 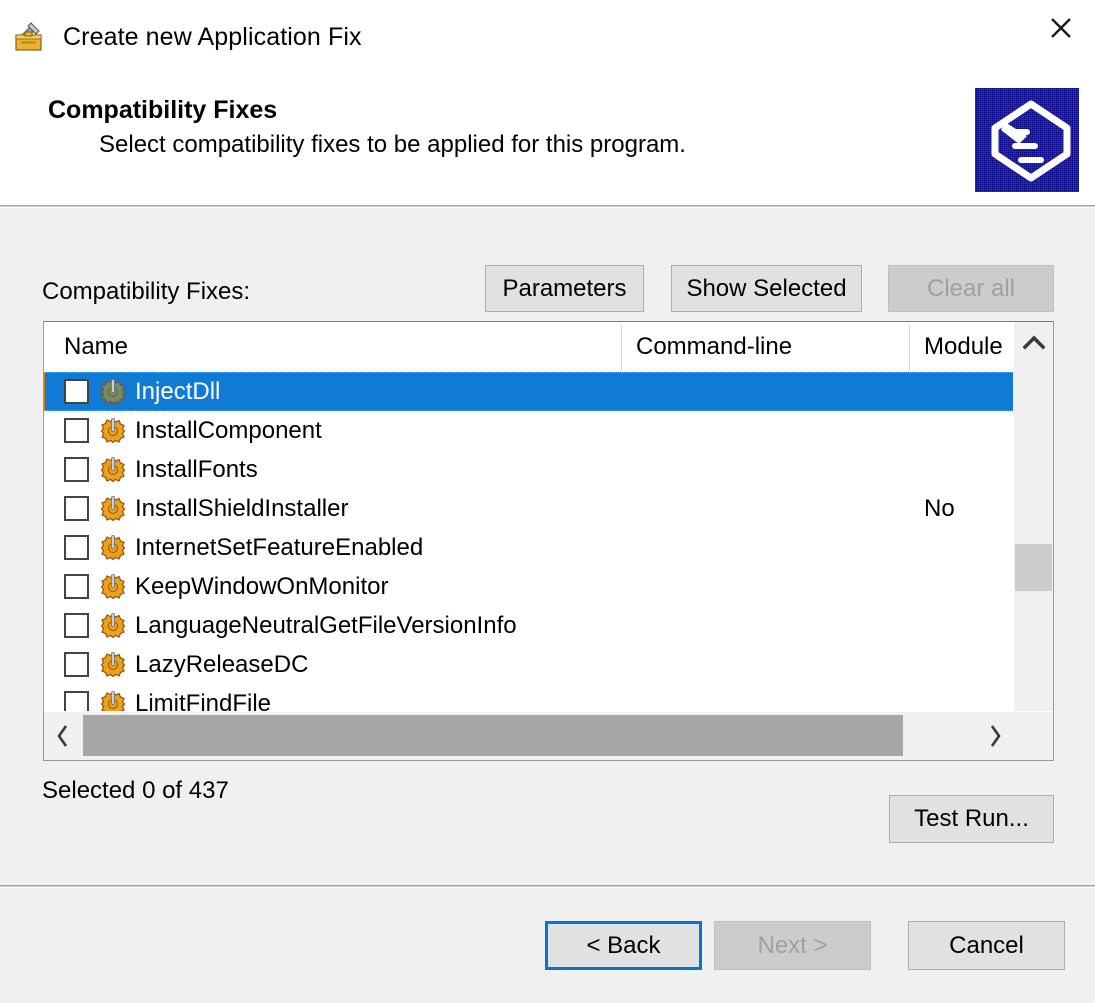 What do you see at coordinates (939, 508) in the screenshot?
I see `row-module: No` at bounding box center [939, 508].